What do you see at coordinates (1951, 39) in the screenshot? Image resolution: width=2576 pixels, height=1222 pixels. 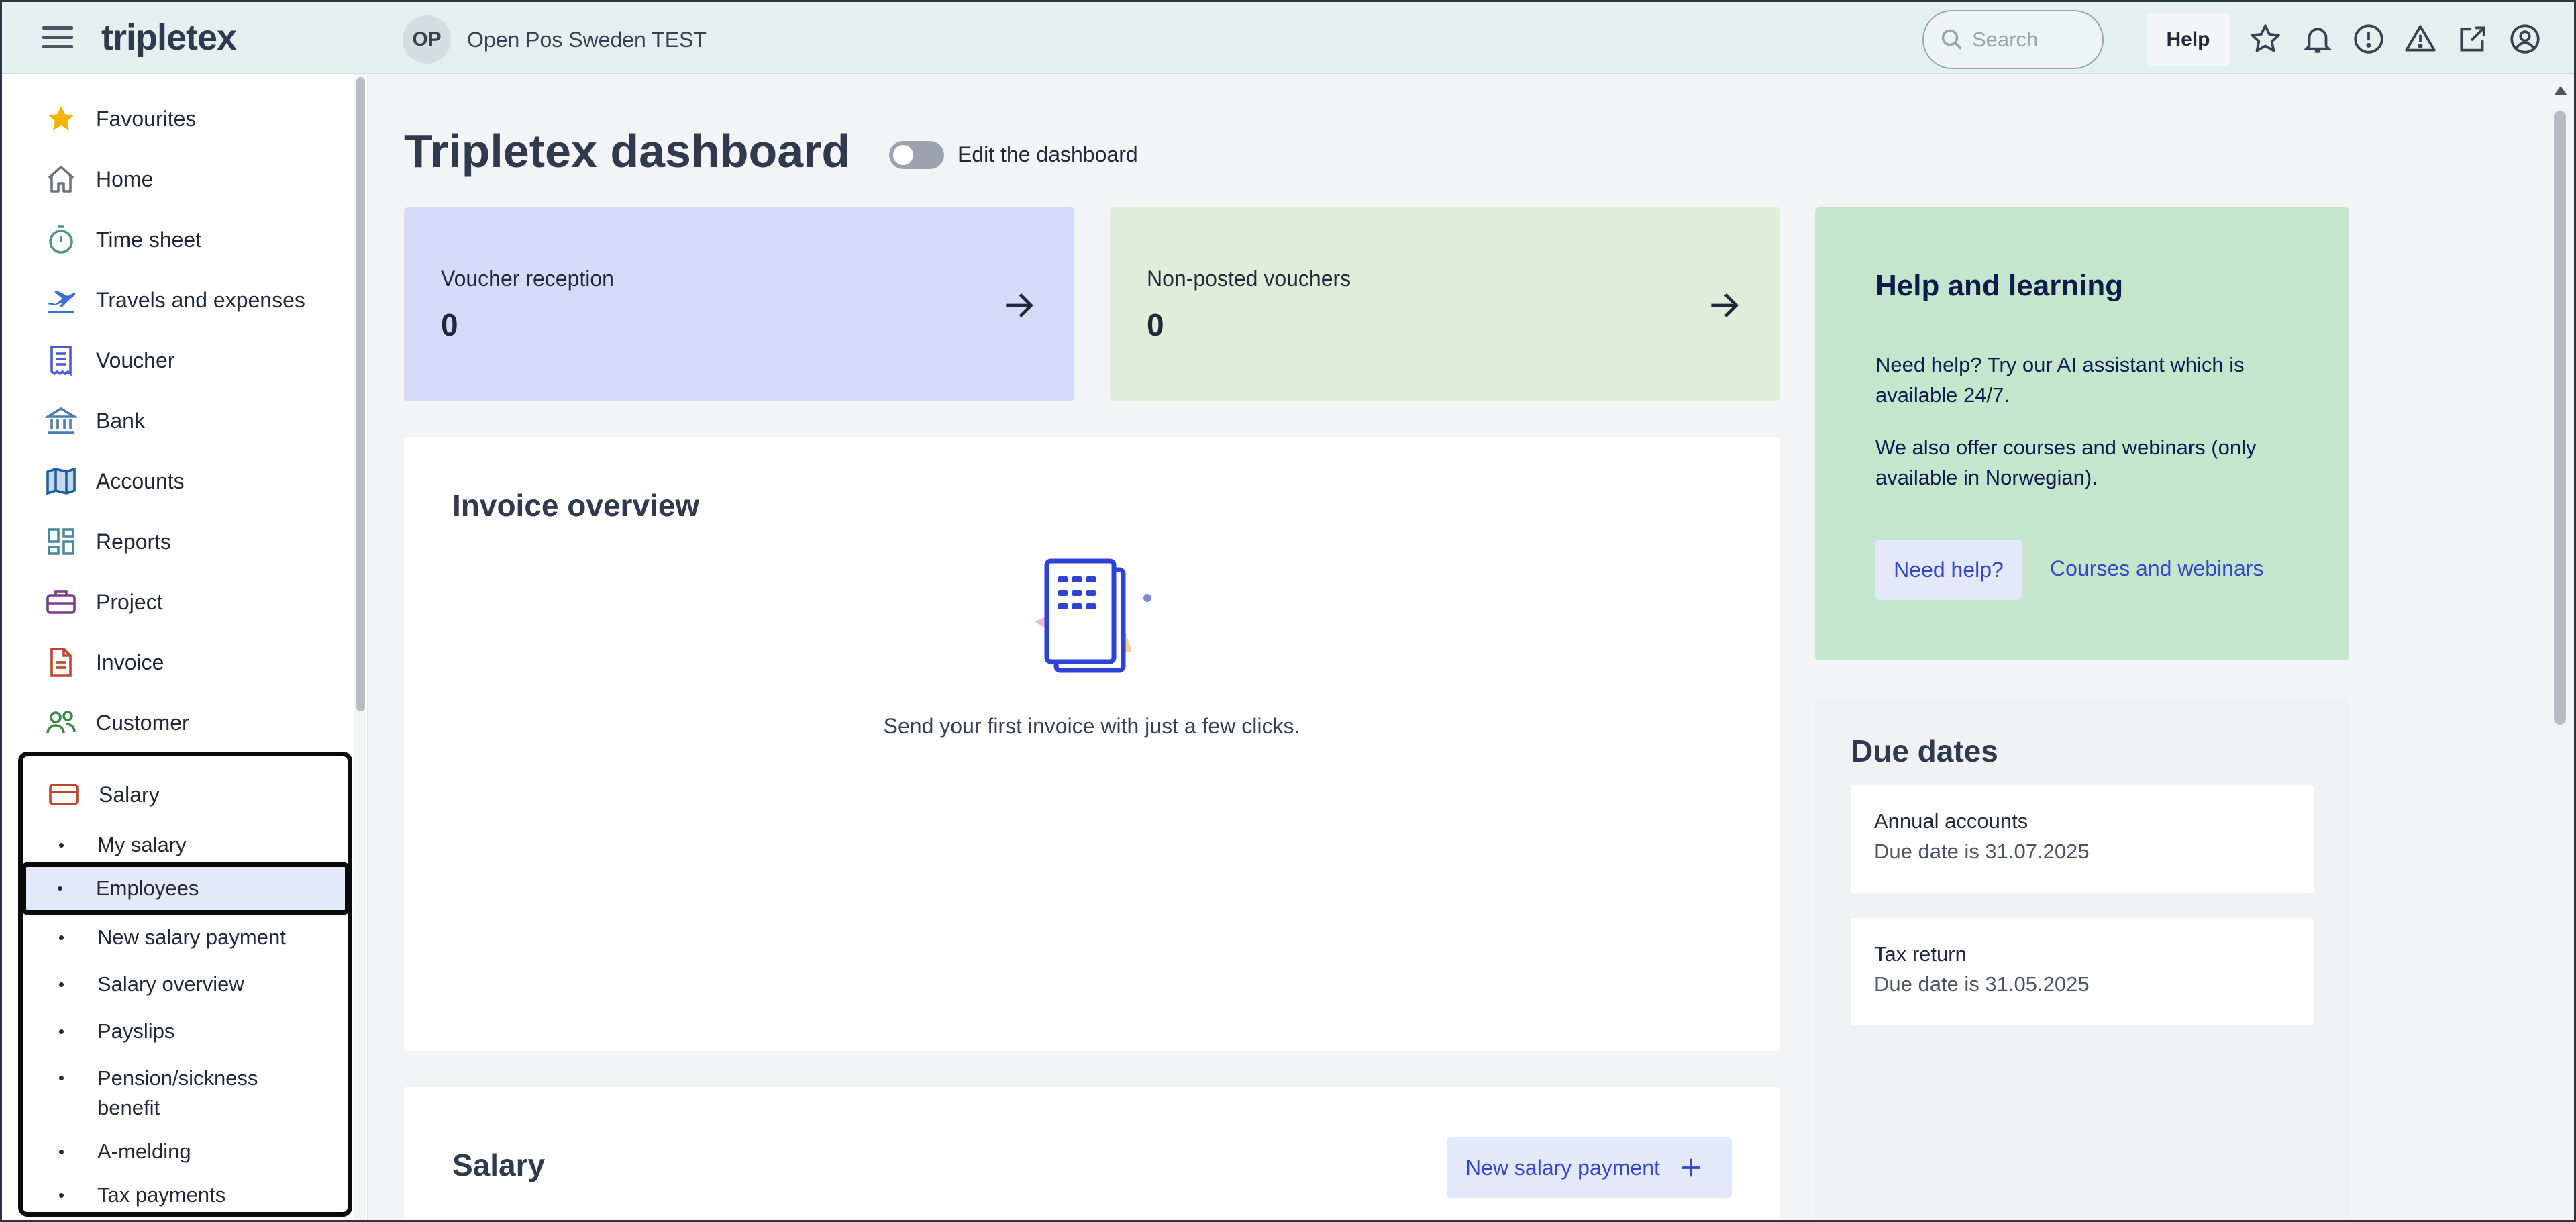 I see `search-icon` at bounding box center [1951, 39].